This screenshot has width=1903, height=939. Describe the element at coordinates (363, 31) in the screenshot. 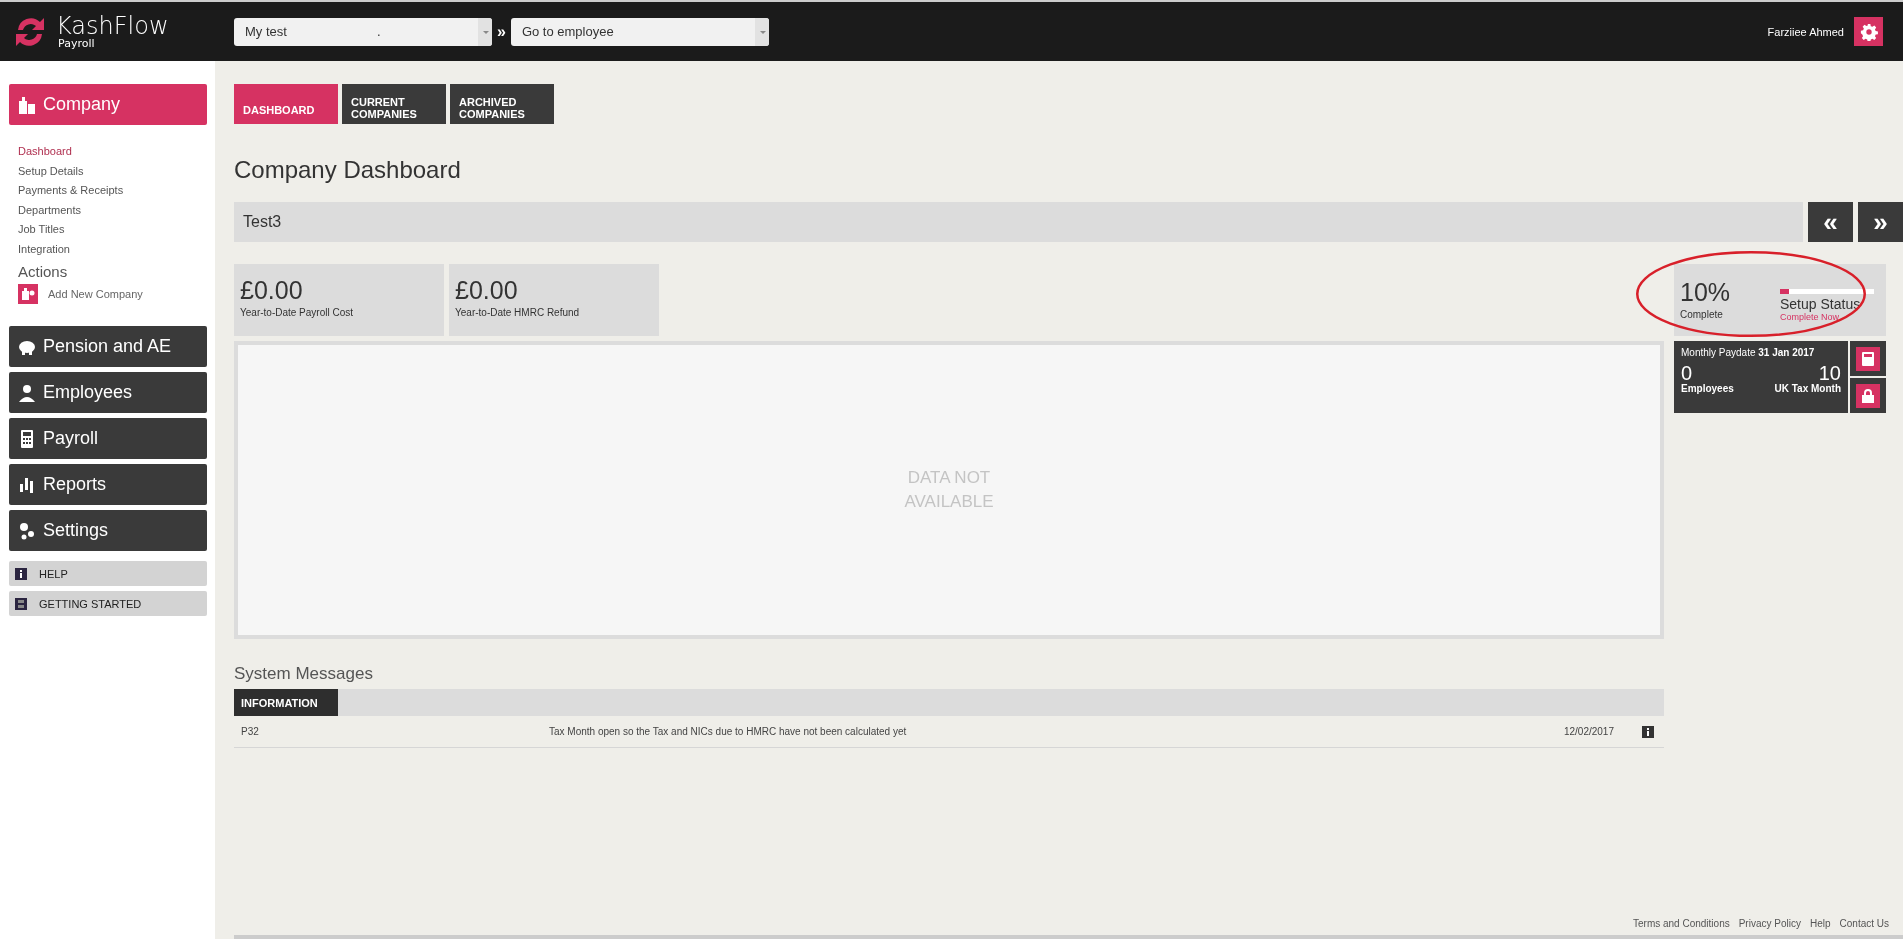

I see `company-select: My test .` at that location.